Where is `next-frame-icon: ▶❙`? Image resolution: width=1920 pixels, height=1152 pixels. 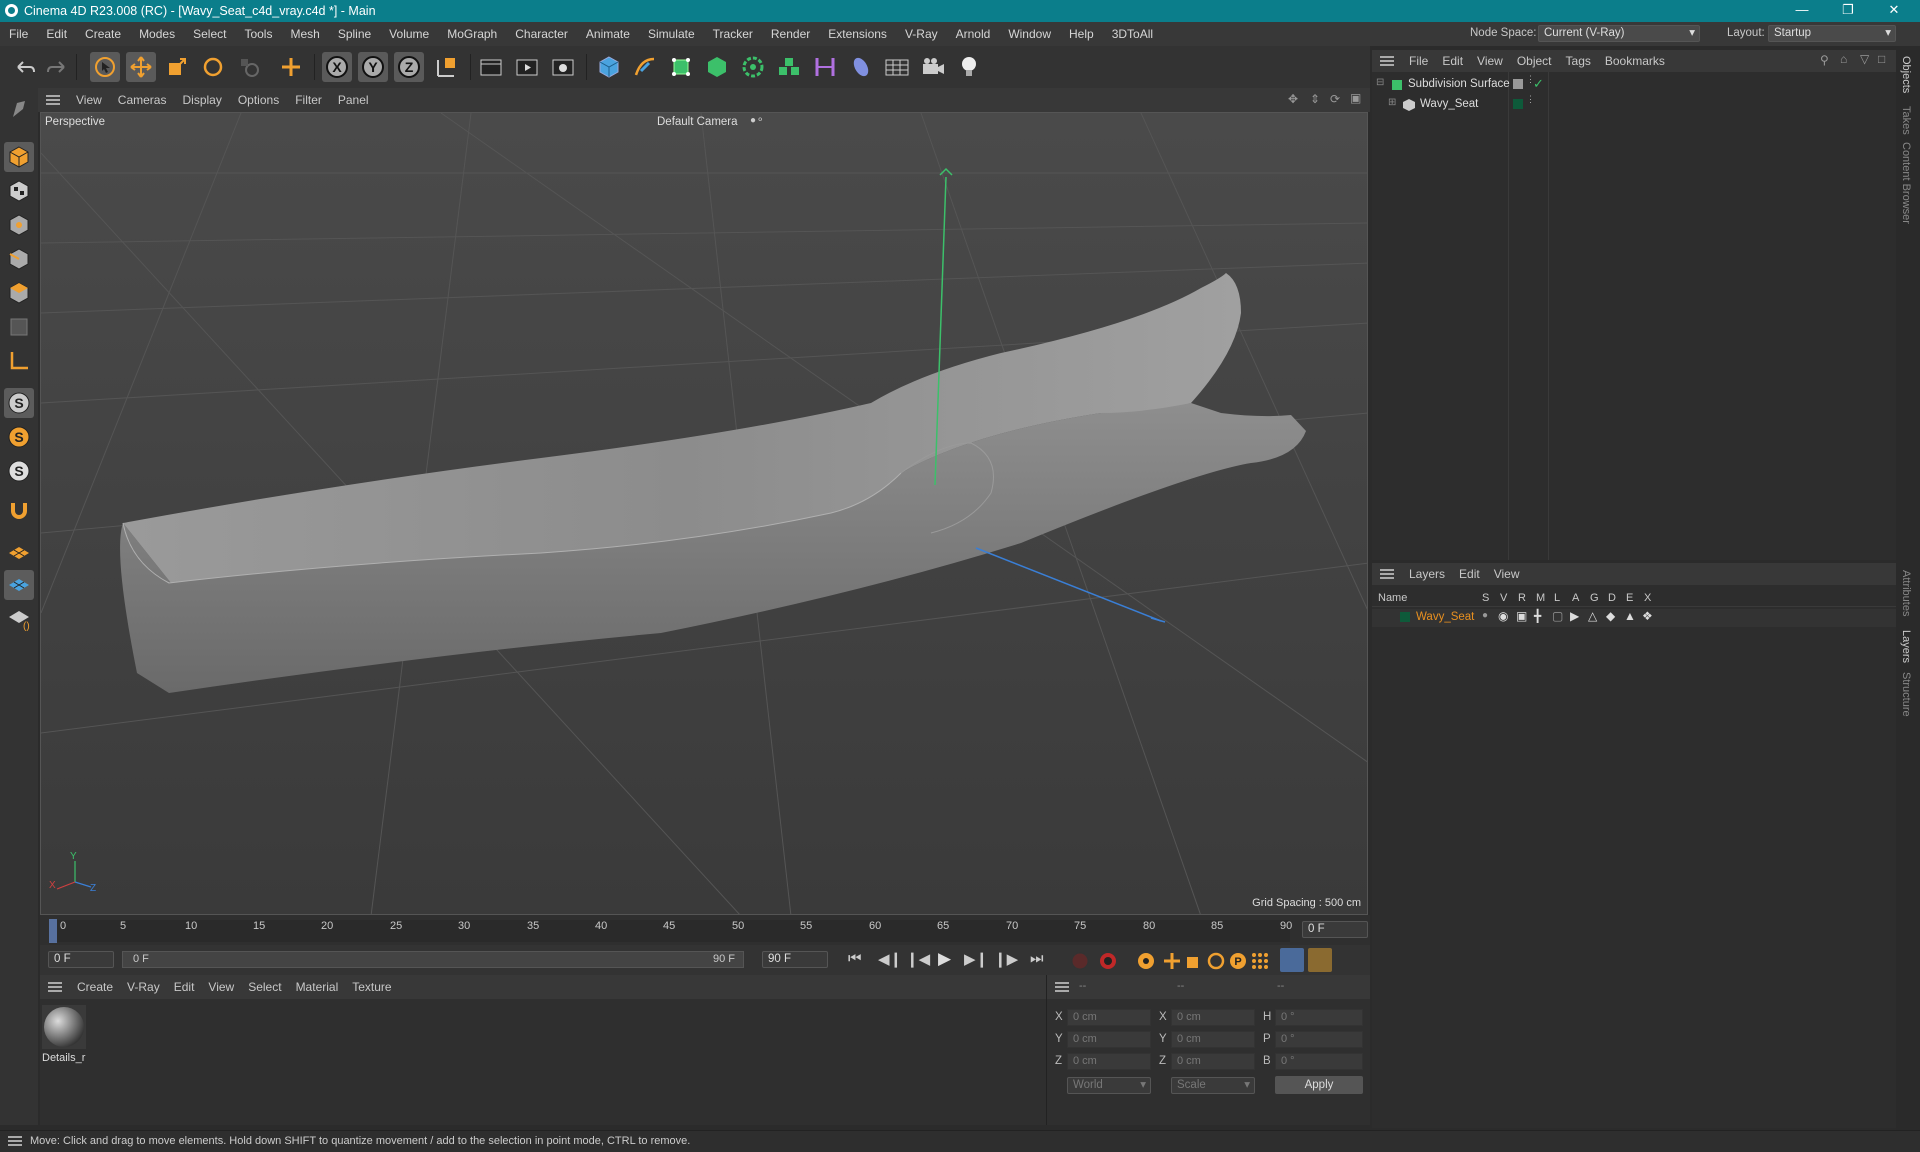
next-frame-icon: ▶❙ is located at coordinates (976, 959).